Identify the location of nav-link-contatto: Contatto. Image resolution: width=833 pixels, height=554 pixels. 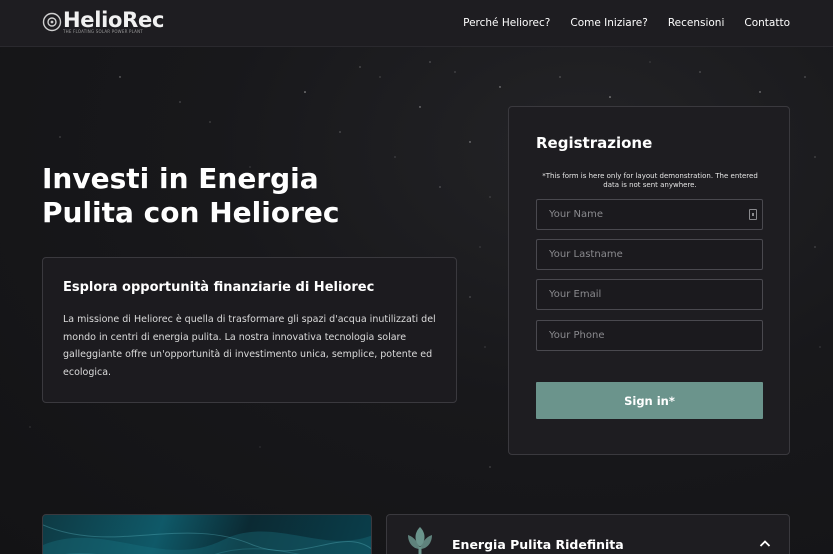
(767, 23).